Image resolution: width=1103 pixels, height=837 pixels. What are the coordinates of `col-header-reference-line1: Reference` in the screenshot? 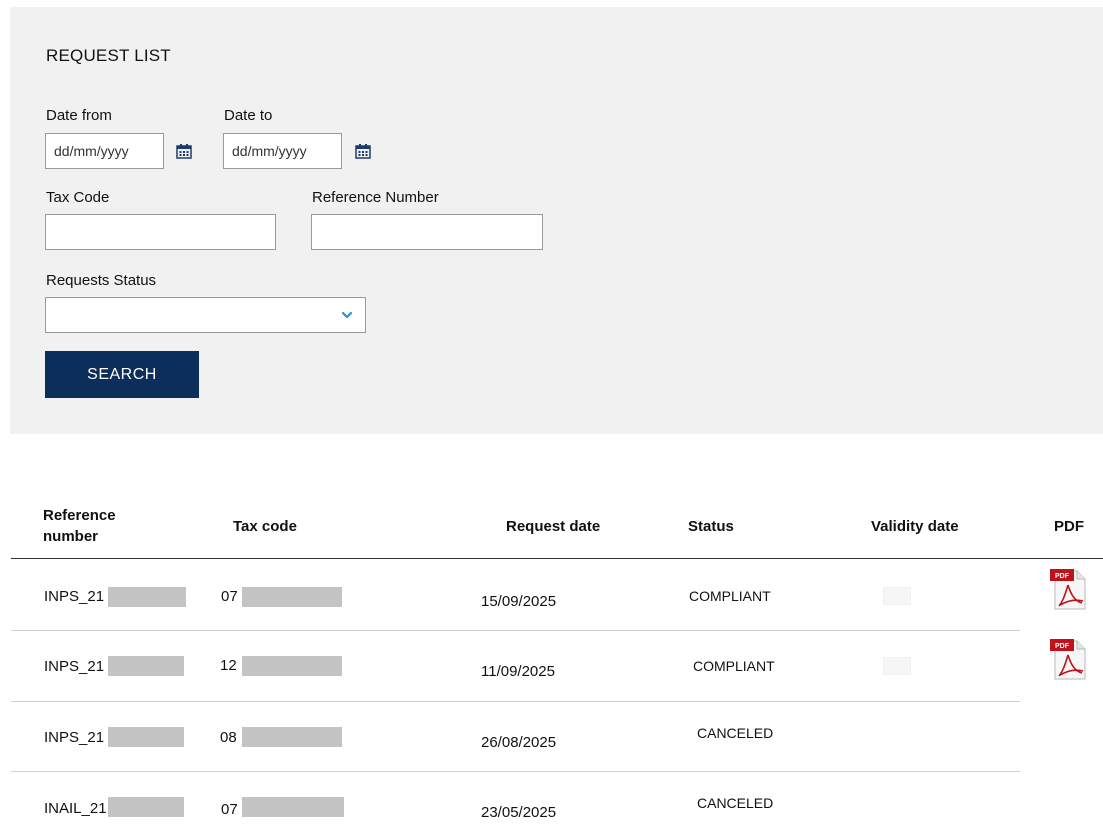 It's located at (79, 515).